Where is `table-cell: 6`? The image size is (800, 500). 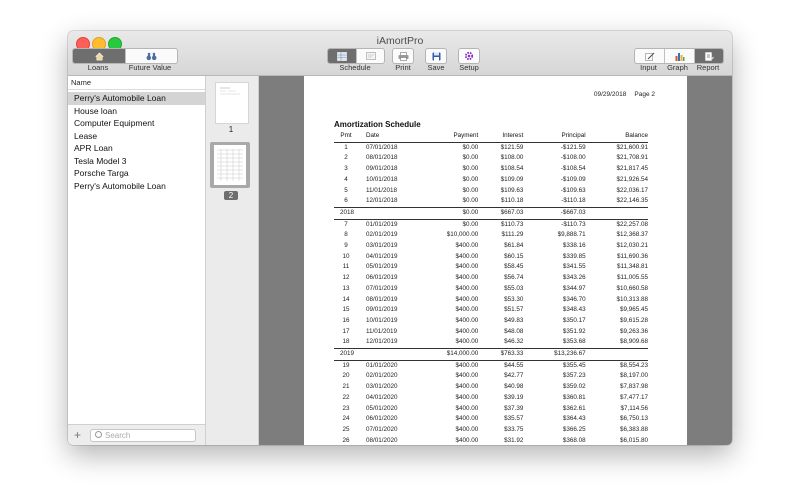 table-cell: 6 is located at coordinates (346, 201).